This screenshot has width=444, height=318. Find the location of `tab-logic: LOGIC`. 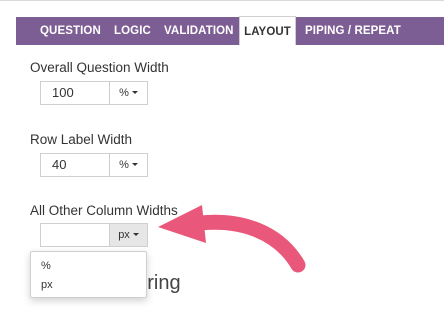

tab-logic: LOGIC is located at coordinates (132, 31).